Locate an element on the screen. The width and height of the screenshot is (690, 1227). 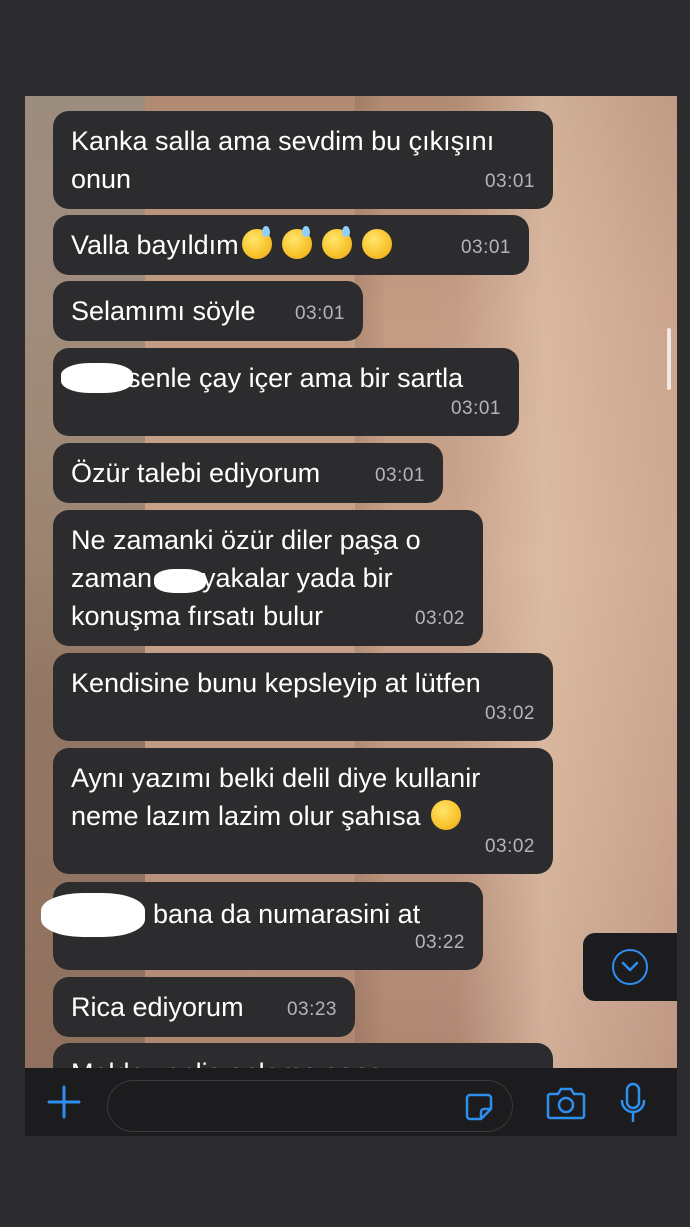
message-bubble: Valla bayıldım 03:01 is located at coordinates (291, 245).